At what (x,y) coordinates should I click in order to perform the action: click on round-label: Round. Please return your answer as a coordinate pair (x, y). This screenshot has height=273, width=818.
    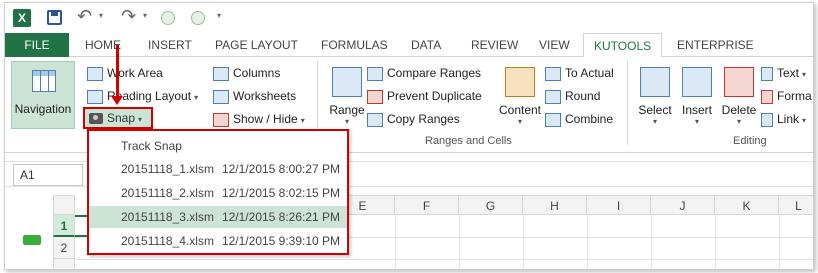
    Looking at the image, I should click on (583, 96).